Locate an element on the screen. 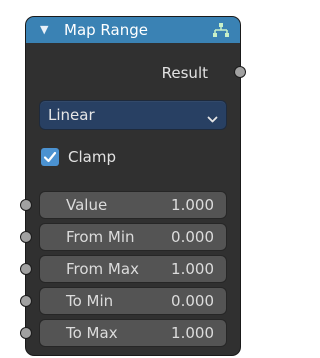 This screenshot has width=320, height=358. clamp-checkbox is located at coordinates (50, 157).